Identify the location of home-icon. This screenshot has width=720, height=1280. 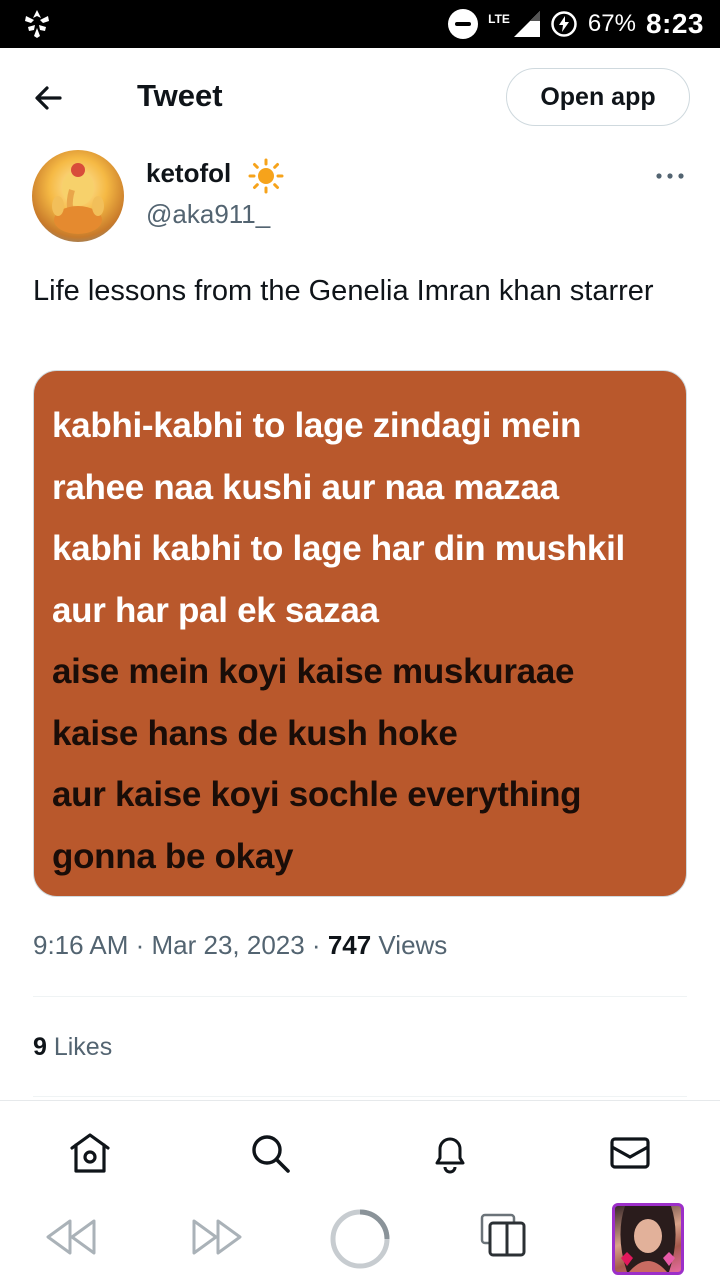
(90, 1153).